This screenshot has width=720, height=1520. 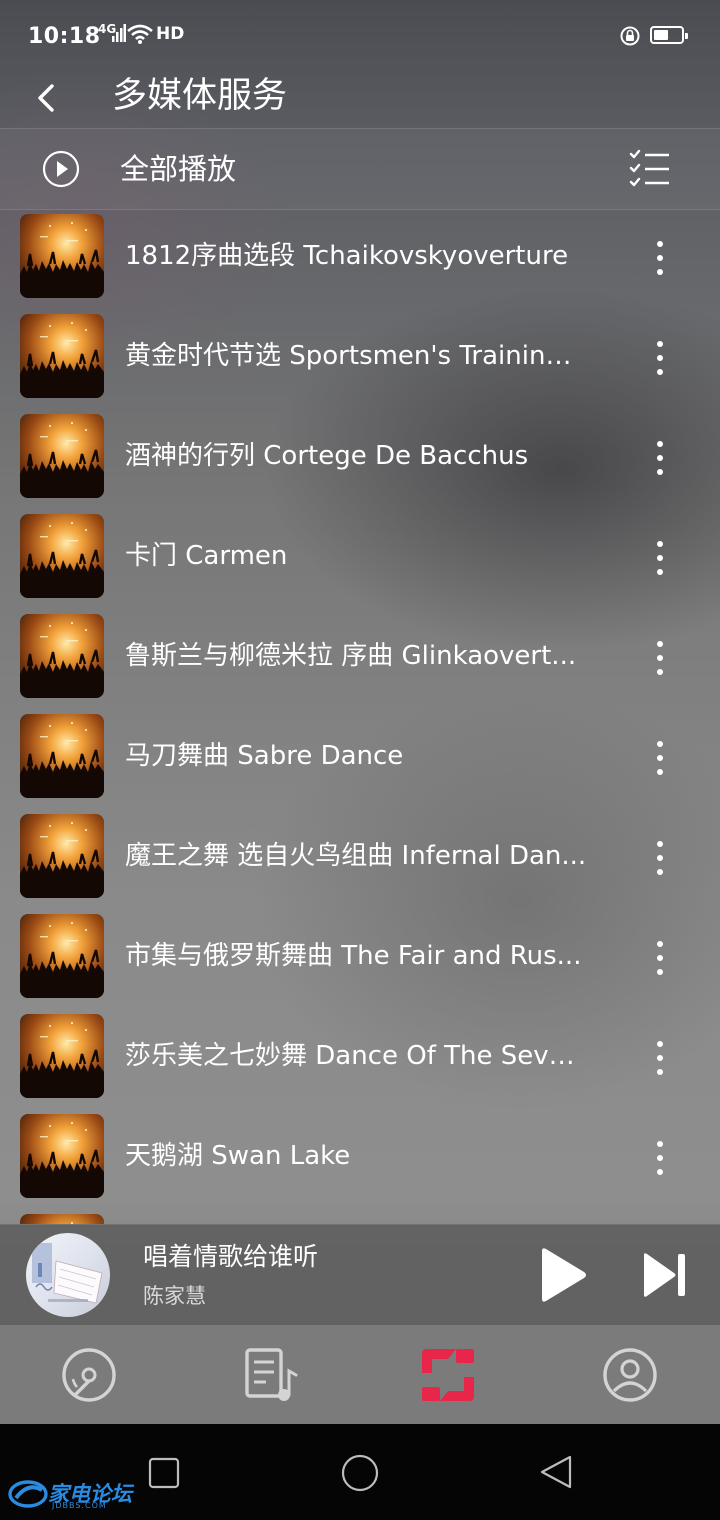 I want to click on app-header: 多媒体服务, so click(x=360, y=99).